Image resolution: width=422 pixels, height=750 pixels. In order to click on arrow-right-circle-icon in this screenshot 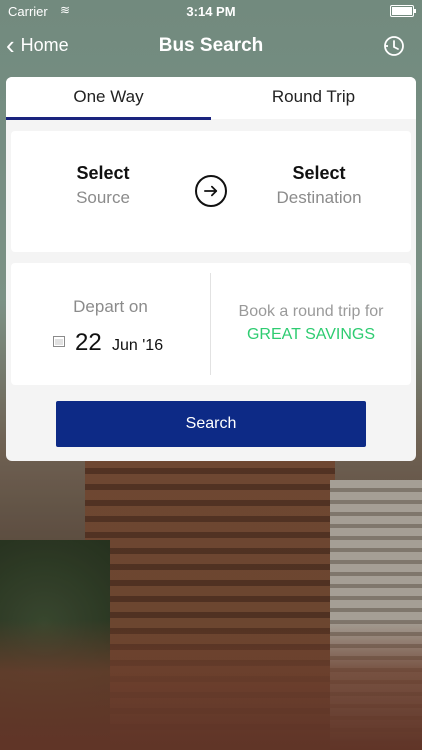, I will do `click(211, 191)`.